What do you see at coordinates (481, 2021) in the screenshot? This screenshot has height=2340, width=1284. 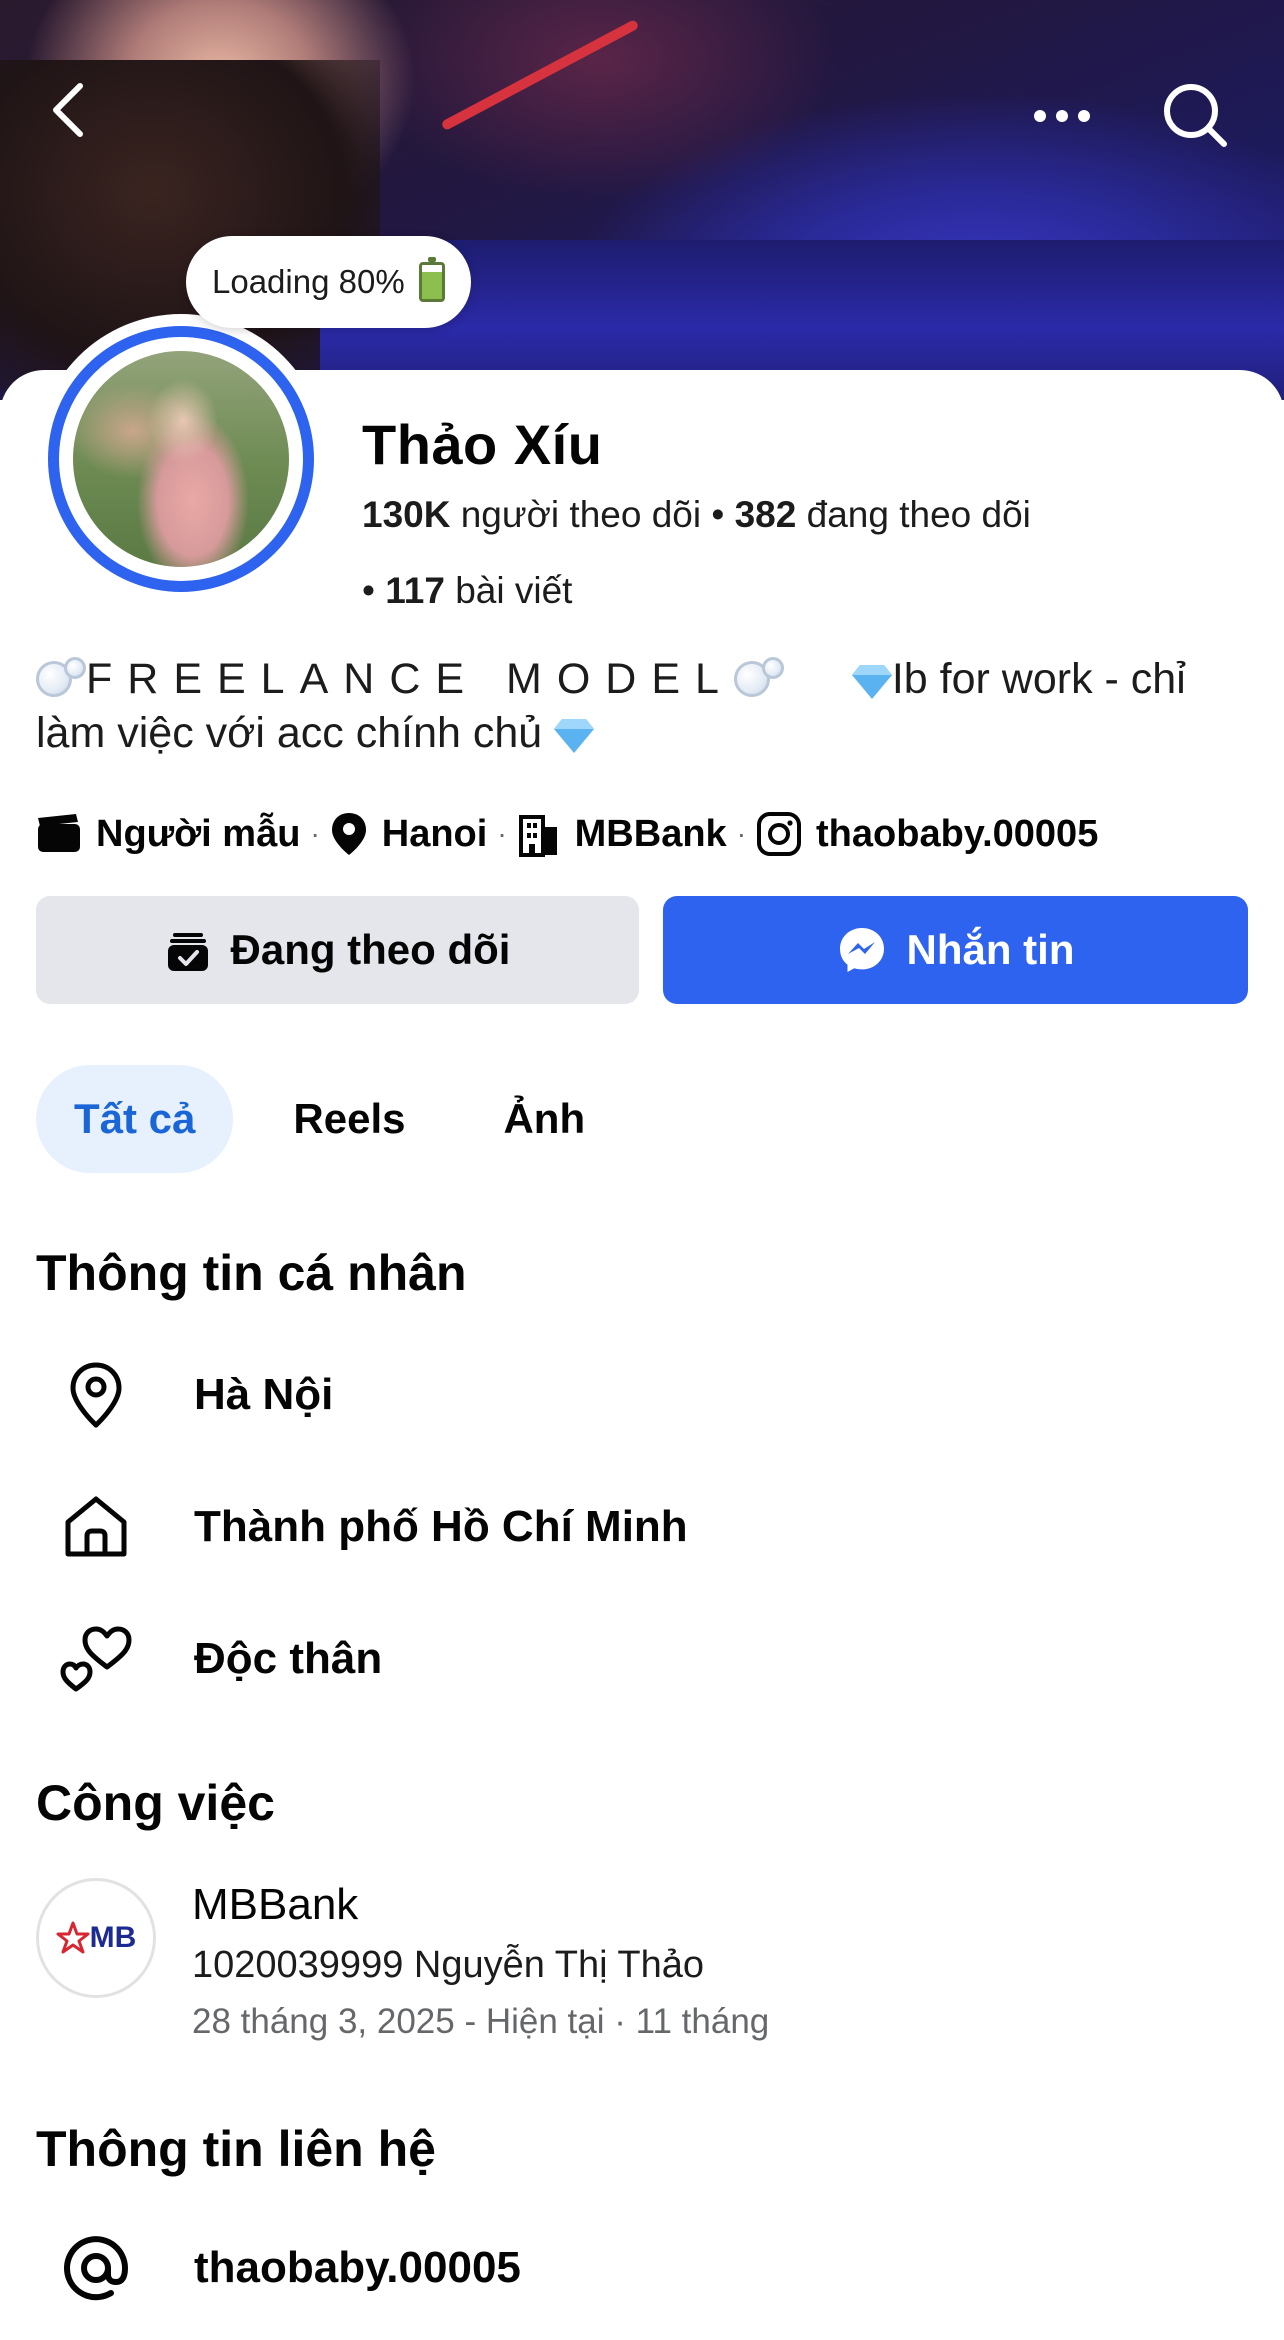 I see `work-dates: 28 tháng 3, 2025 - Hiện tại · 11 tháng` at bounding box center [481, 2021].